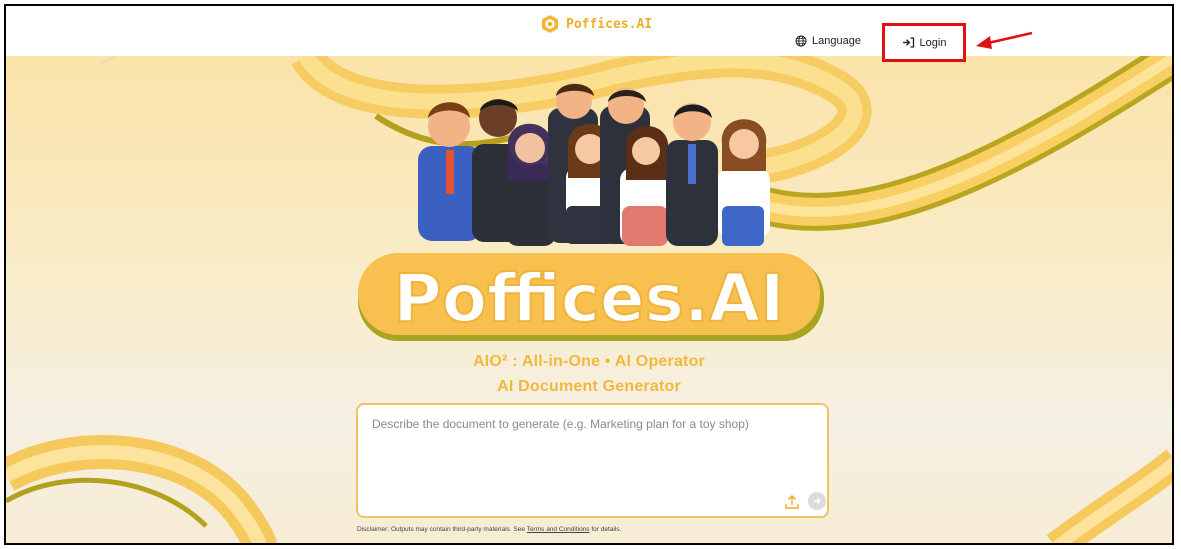 The height and width of the screenshot is (549, 1181). I want to click on language-button: Language, so click(828, 41).